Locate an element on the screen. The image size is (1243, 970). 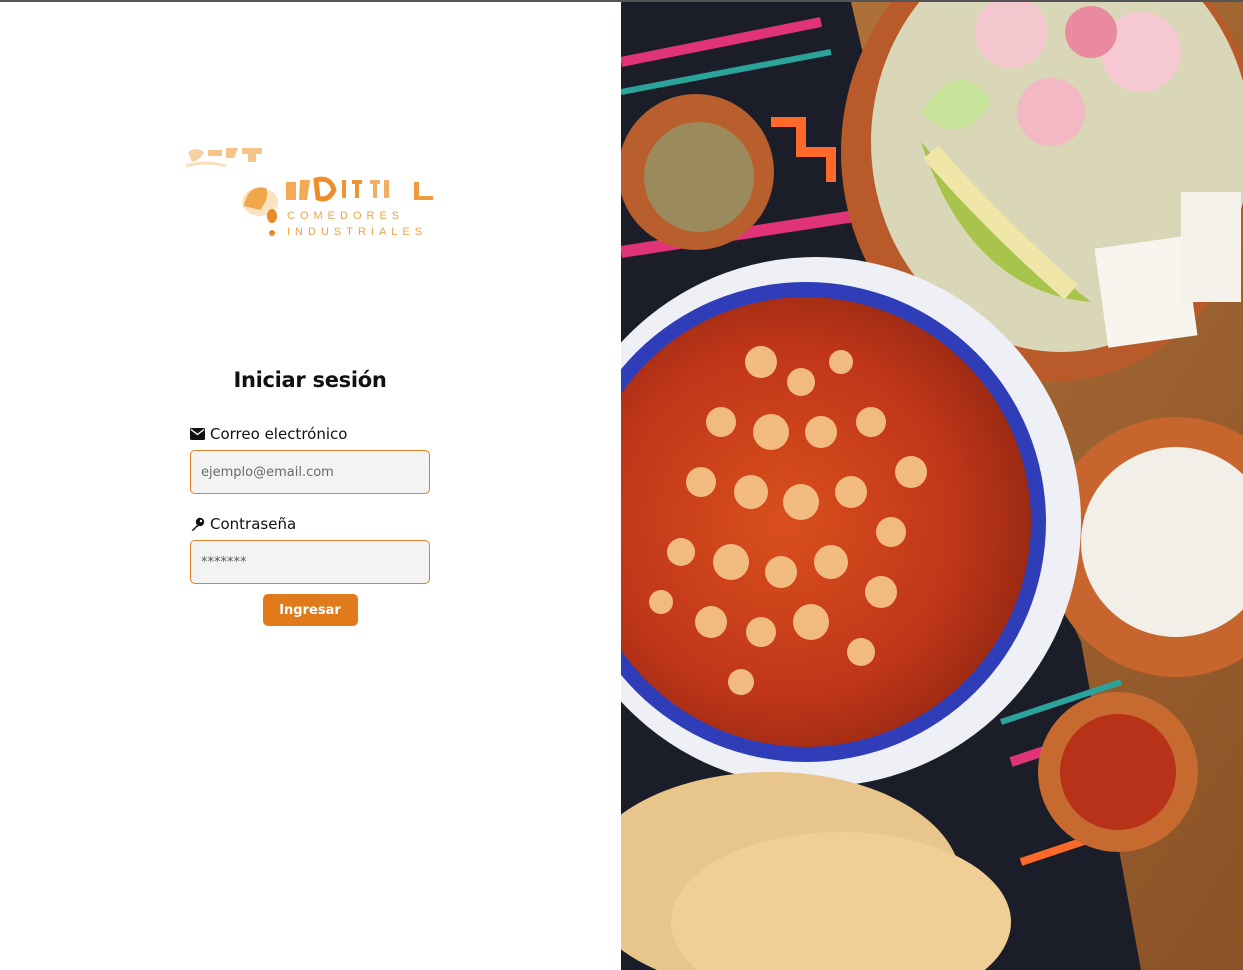
email-field is located at coordinates (310, 472).